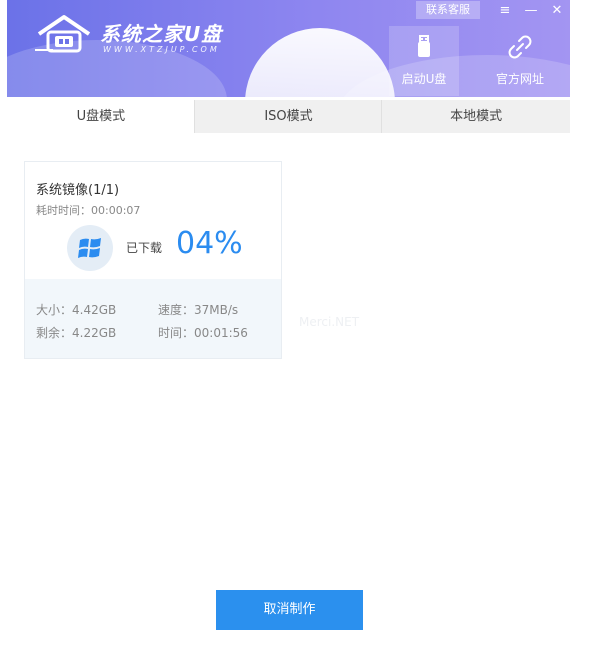 The width and height of the screenshot is (615, 661). What do you see at coordinates (424, 79) in the screenshot?
I see `nav-label: 启动U盘` at bounding box center [424, 79].